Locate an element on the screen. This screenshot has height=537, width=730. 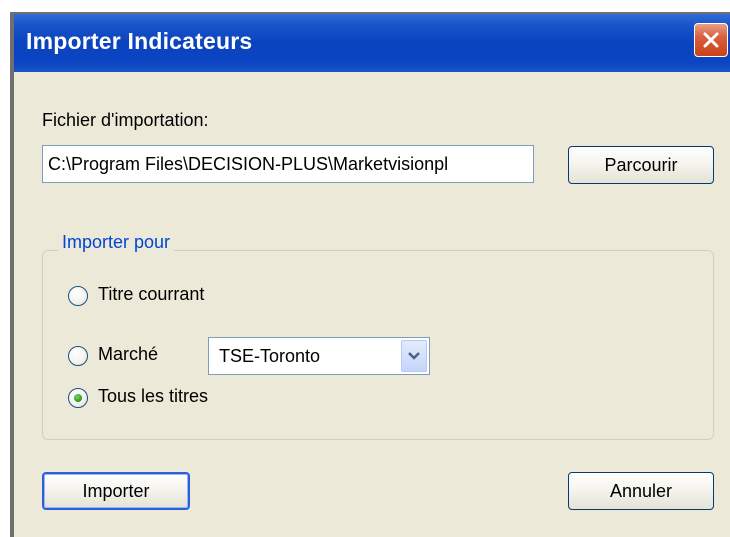
all-titles-radio is located at coordinates (78, 398).